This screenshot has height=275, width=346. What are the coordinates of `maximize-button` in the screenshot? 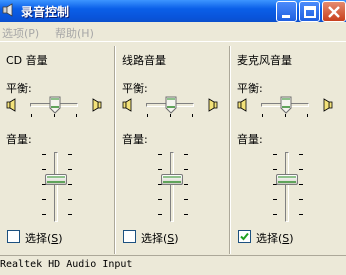 It's located at (309, 11).